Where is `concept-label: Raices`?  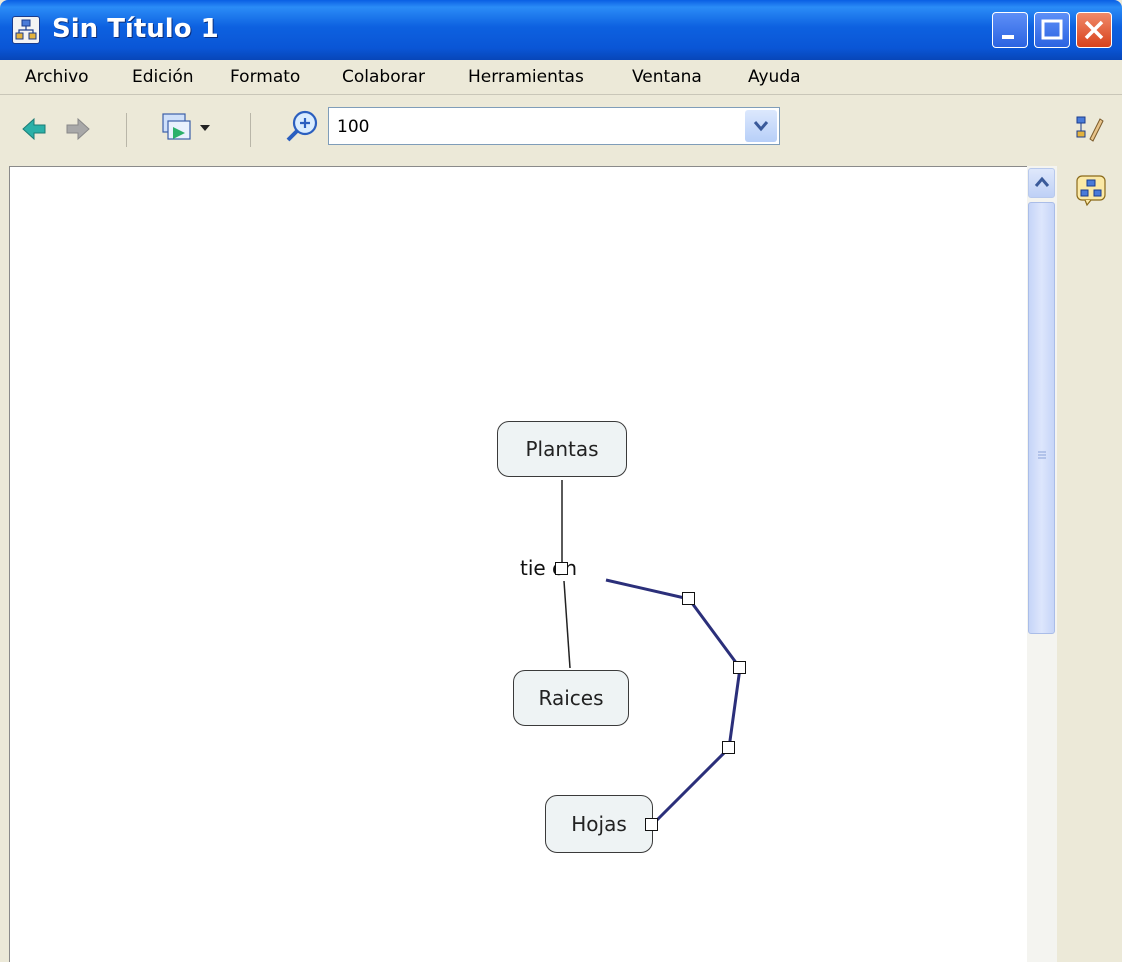
concept-label: Raices is located at coordinates (571, 698).